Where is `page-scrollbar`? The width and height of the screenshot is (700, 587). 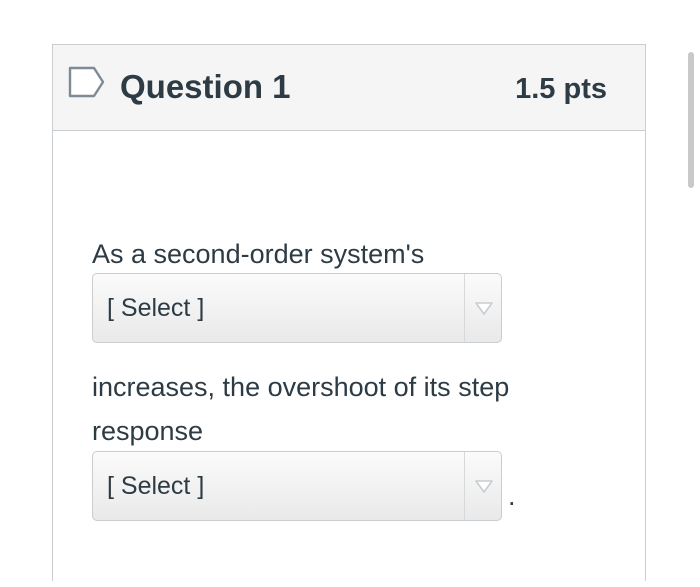 page-scrollbar is located at coordinates (691, 120).